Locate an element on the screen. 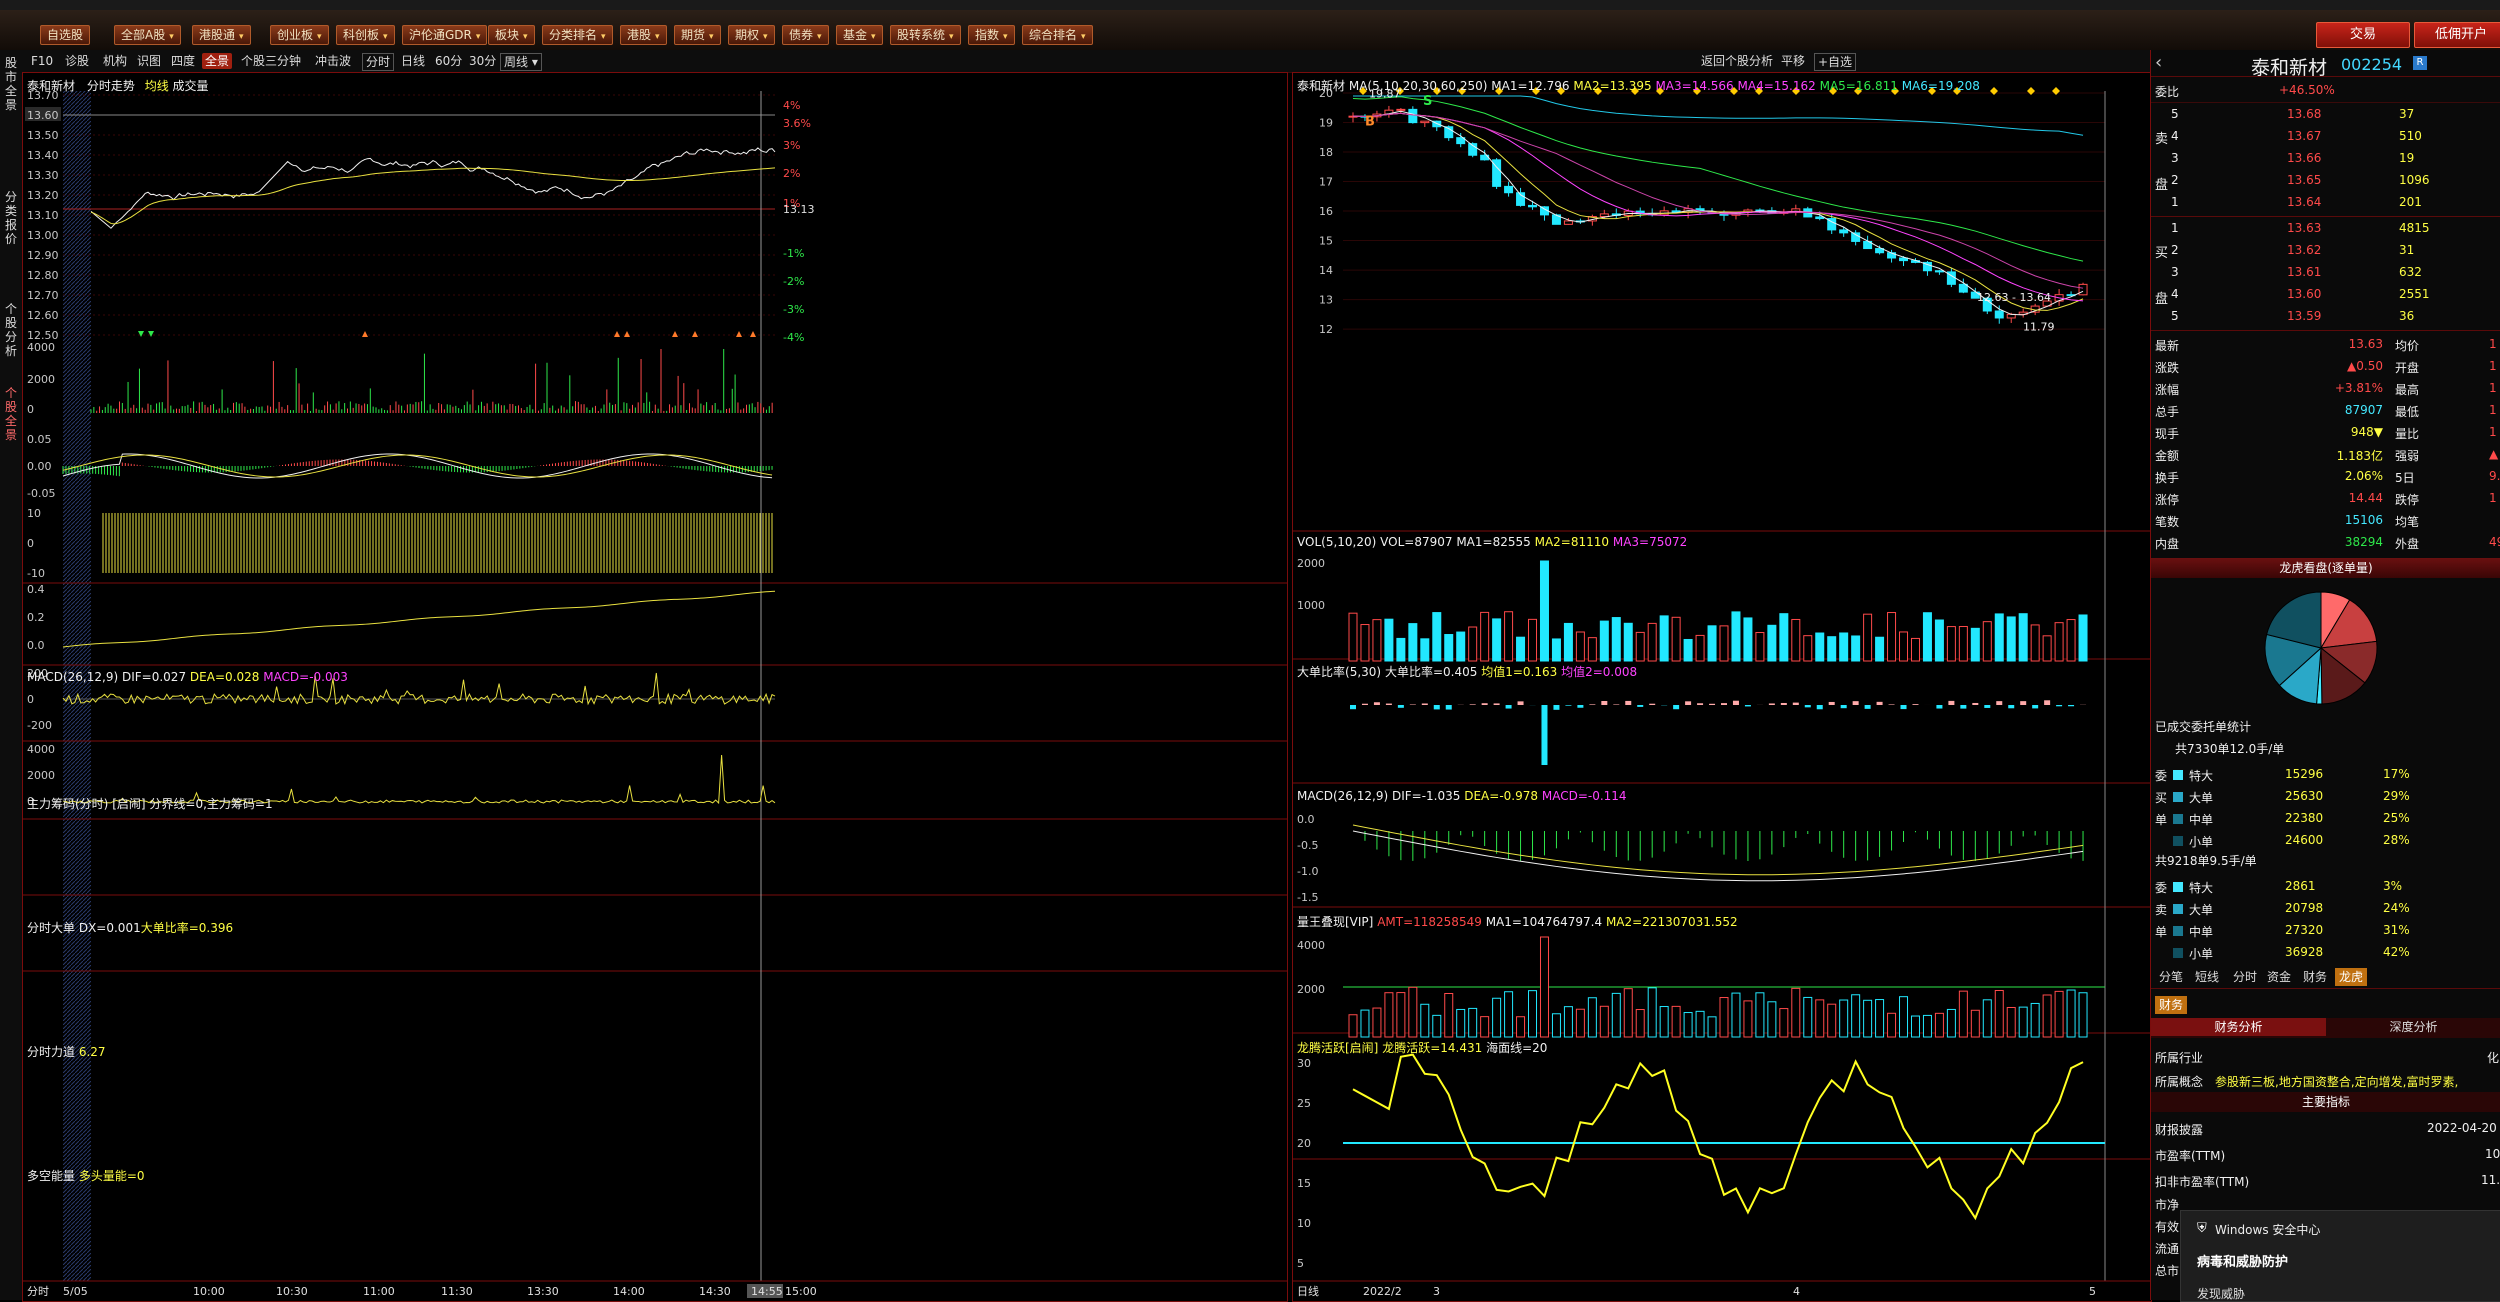 This screenshot has height=1302, width=2500. vol-tick: 0 is located at coordinates (30, 409).